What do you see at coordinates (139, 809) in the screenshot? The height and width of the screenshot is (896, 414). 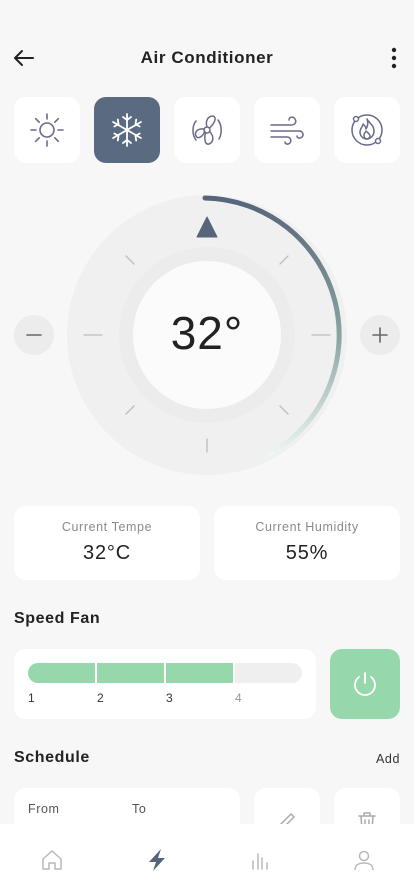 I see `schedule-to-label: To` at bounding box center [139, 809].